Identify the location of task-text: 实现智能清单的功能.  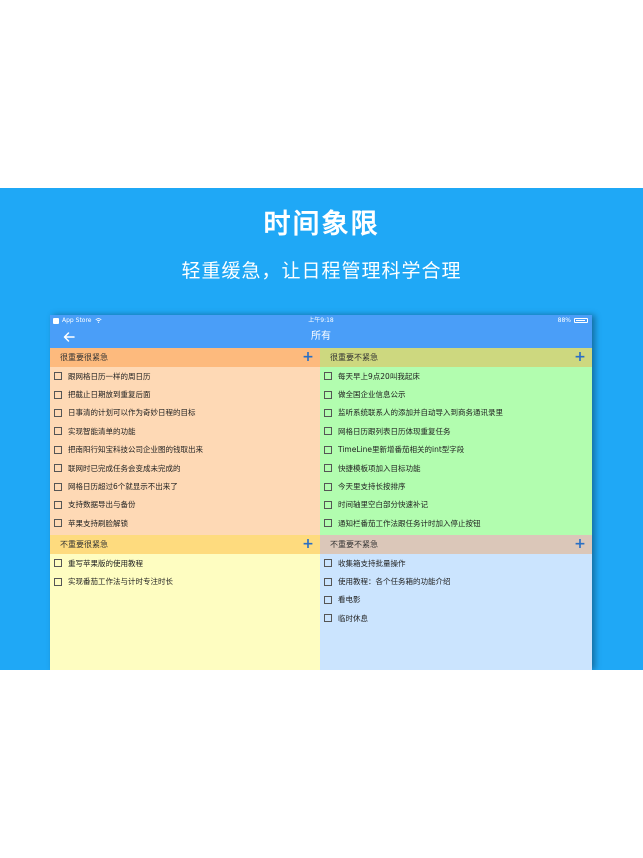
(102, 431).